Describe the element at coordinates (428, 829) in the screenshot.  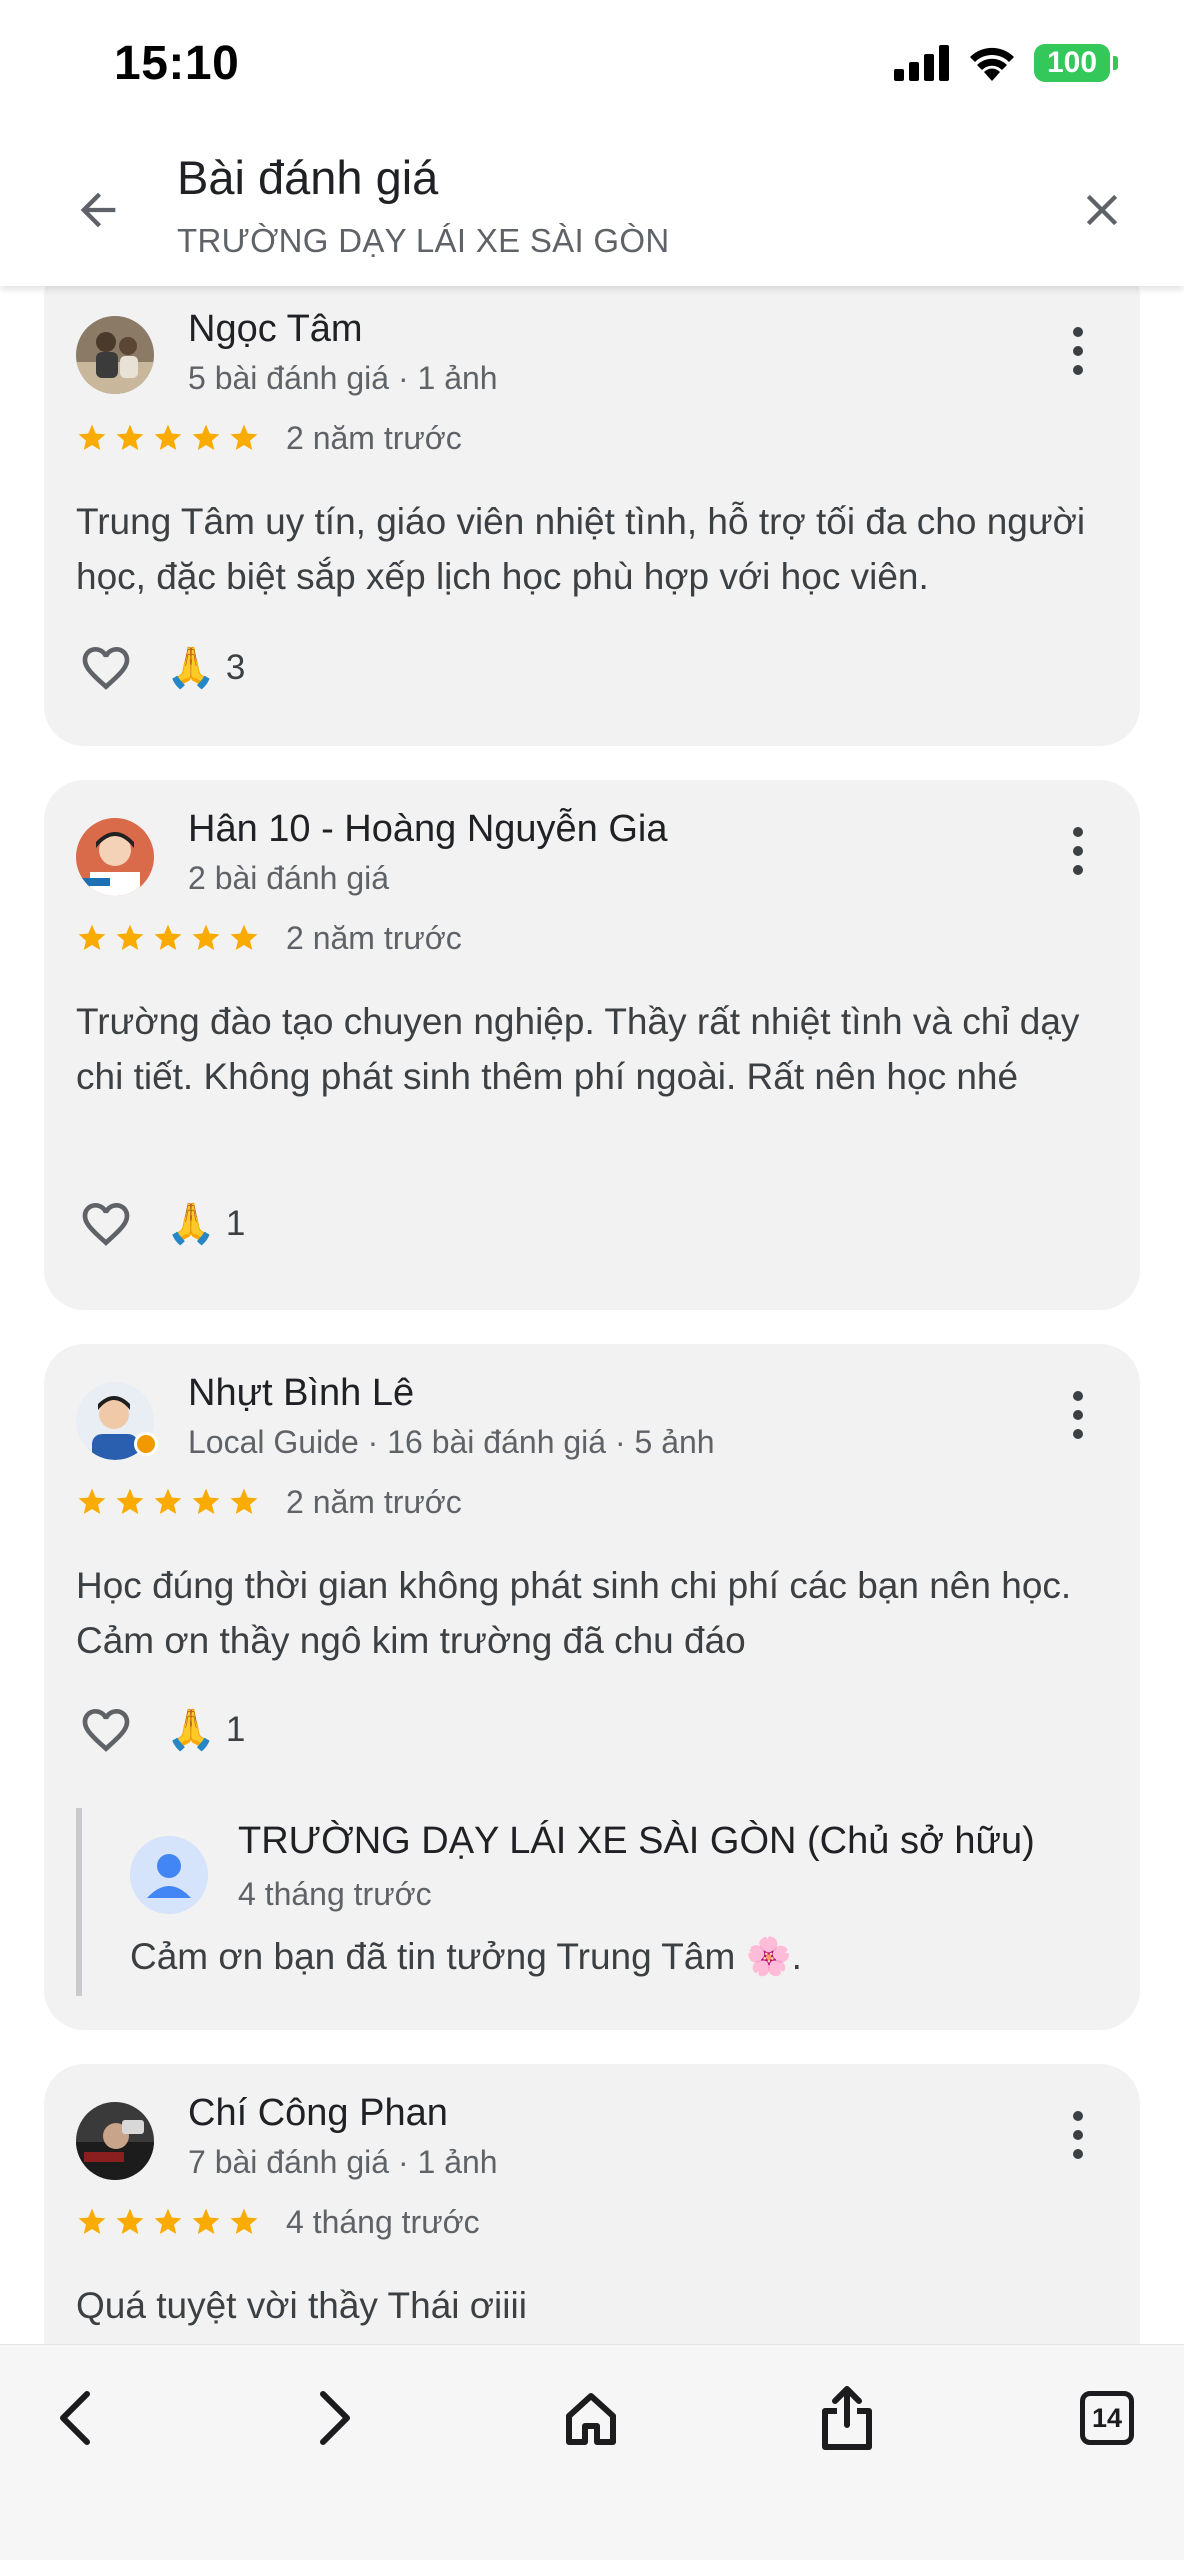
I see `reviewer-name: Hân 10 - Hoàng Nguyễn Gia` at that location.